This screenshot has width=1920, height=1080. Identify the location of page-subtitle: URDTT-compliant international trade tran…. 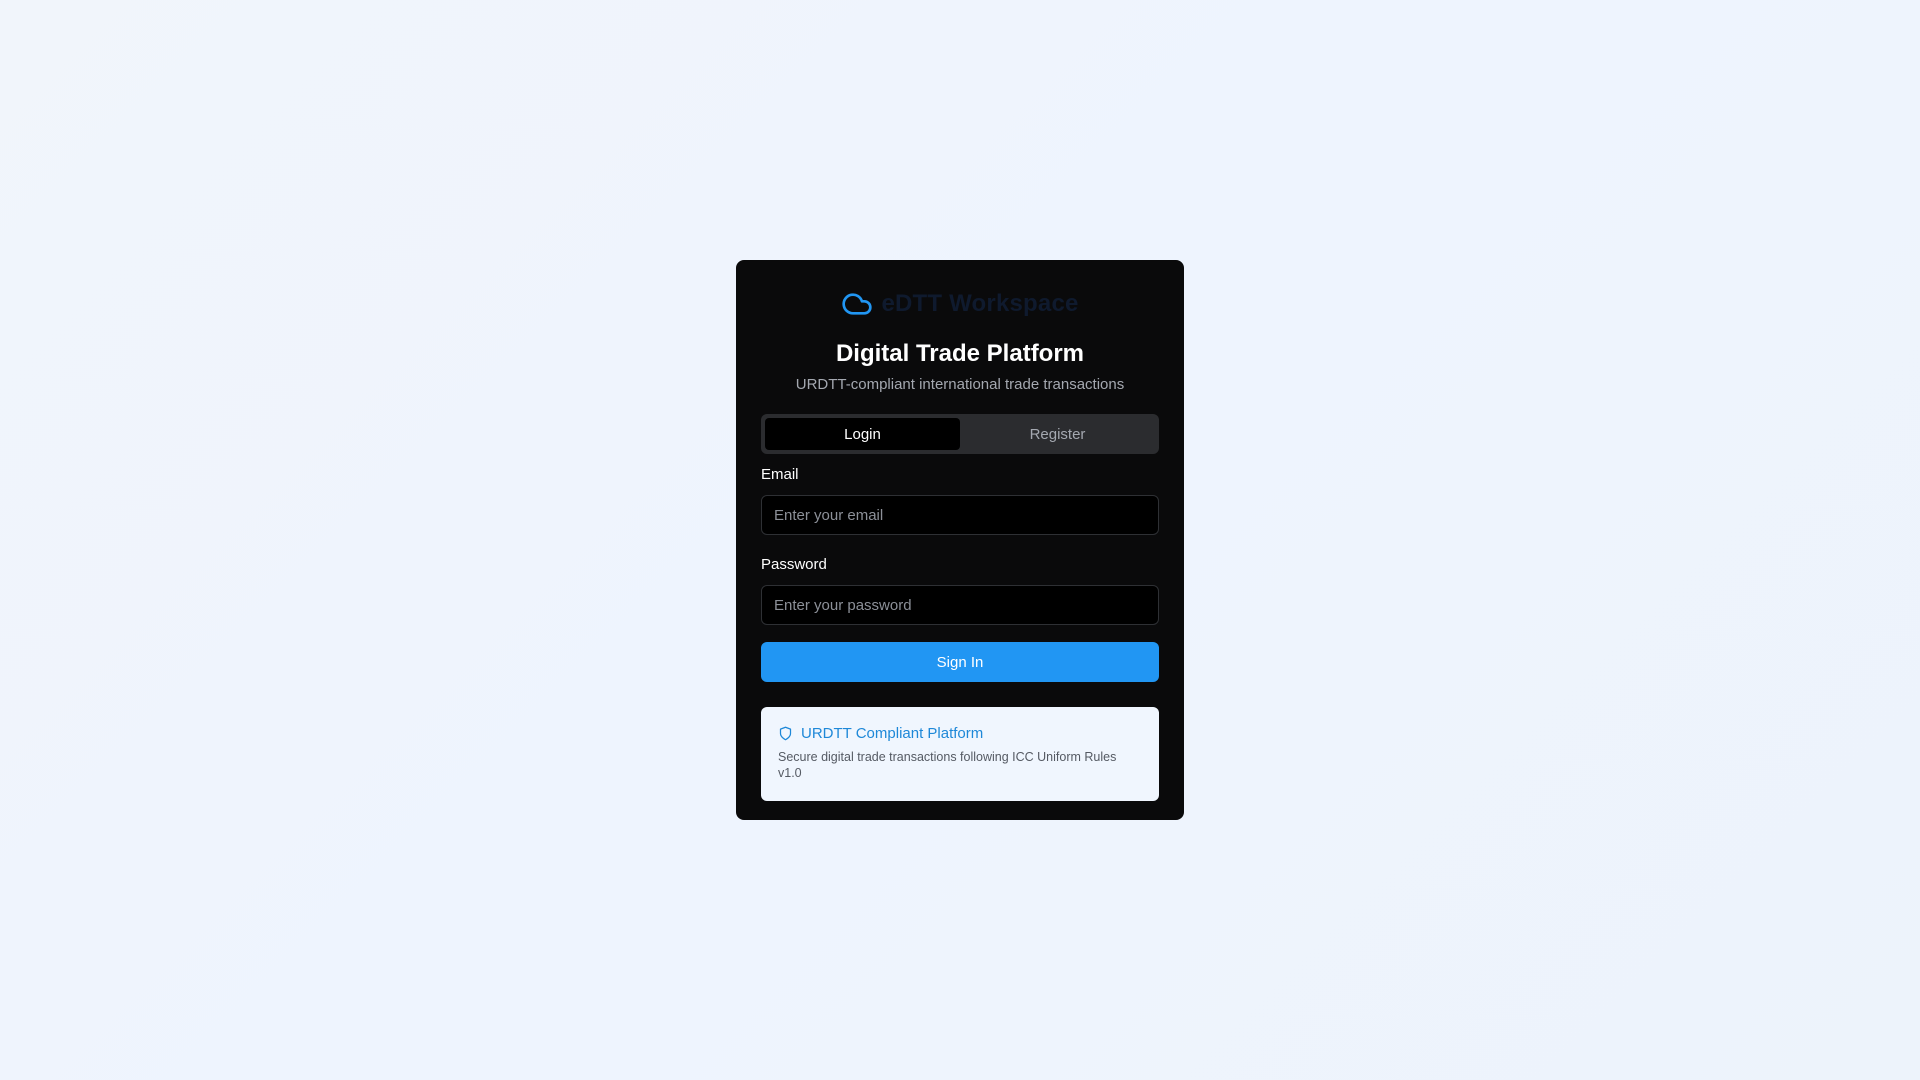
(960, 384).